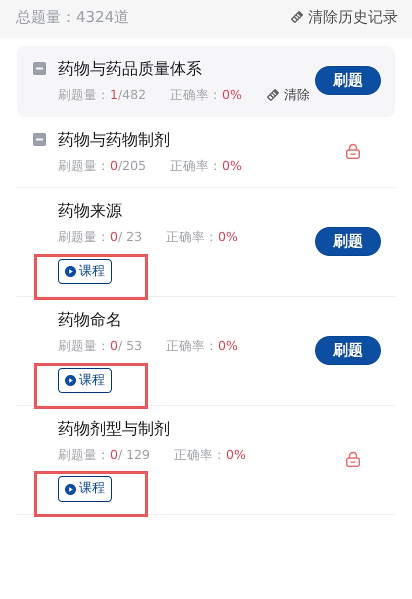  I want to click on clear-history-button: 清除历史记录, so click(344, 17).